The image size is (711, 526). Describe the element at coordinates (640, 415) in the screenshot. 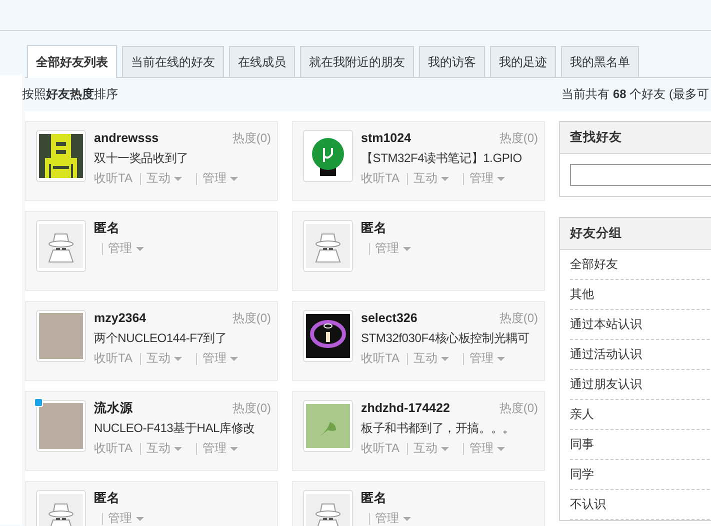

I see `group-item: 亲人` at that location.